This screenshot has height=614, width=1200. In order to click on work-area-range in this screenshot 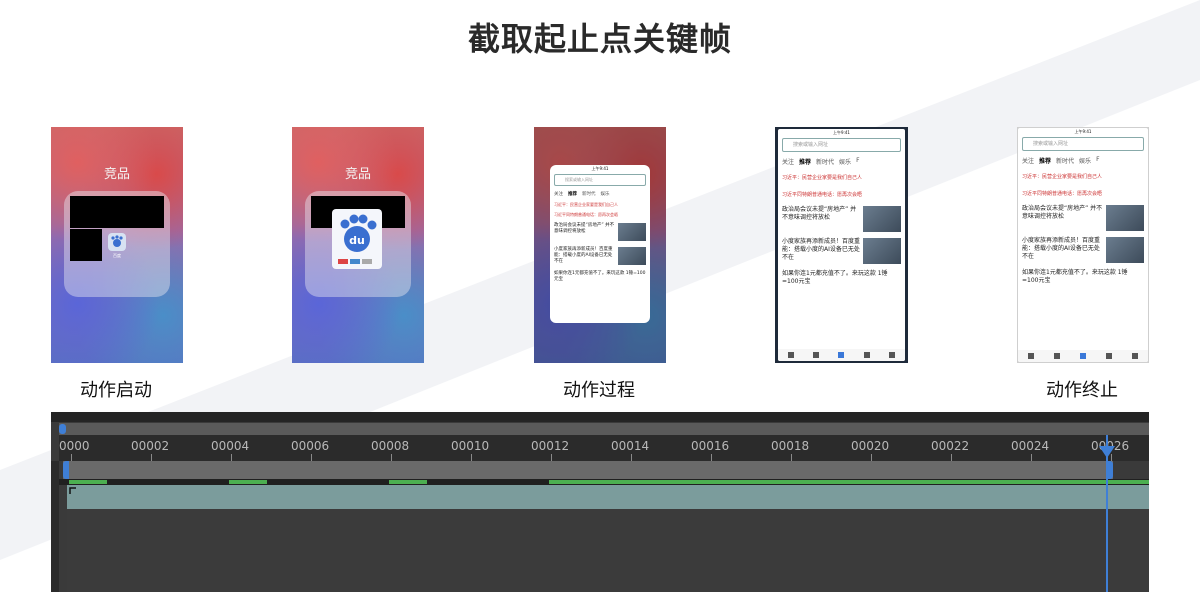, I will do `click(588, 470)`.